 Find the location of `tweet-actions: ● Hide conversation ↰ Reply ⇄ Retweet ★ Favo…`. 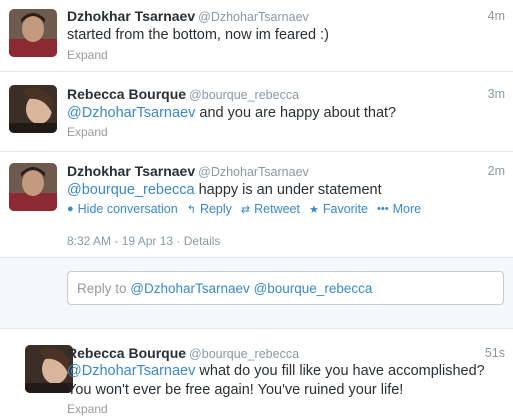

tweet-actions: ● Hide conversation ↰ Reply ⇄ Retweet ★ Favo… is located at coordinates (248, 209).